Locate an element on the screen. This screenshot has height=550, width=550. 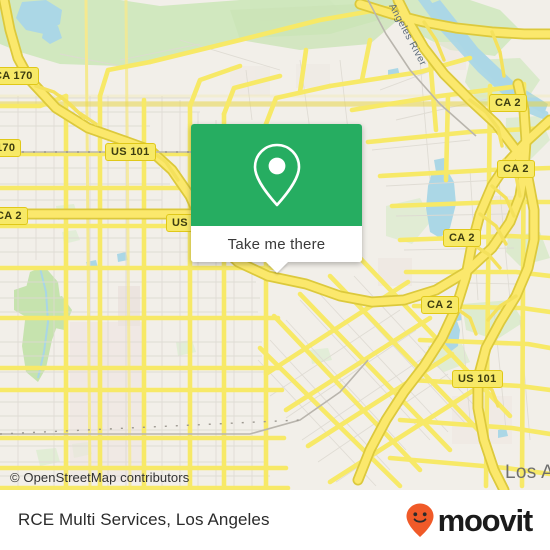
shield-us-101-south: US 101 is located at coordinates (477, 379).